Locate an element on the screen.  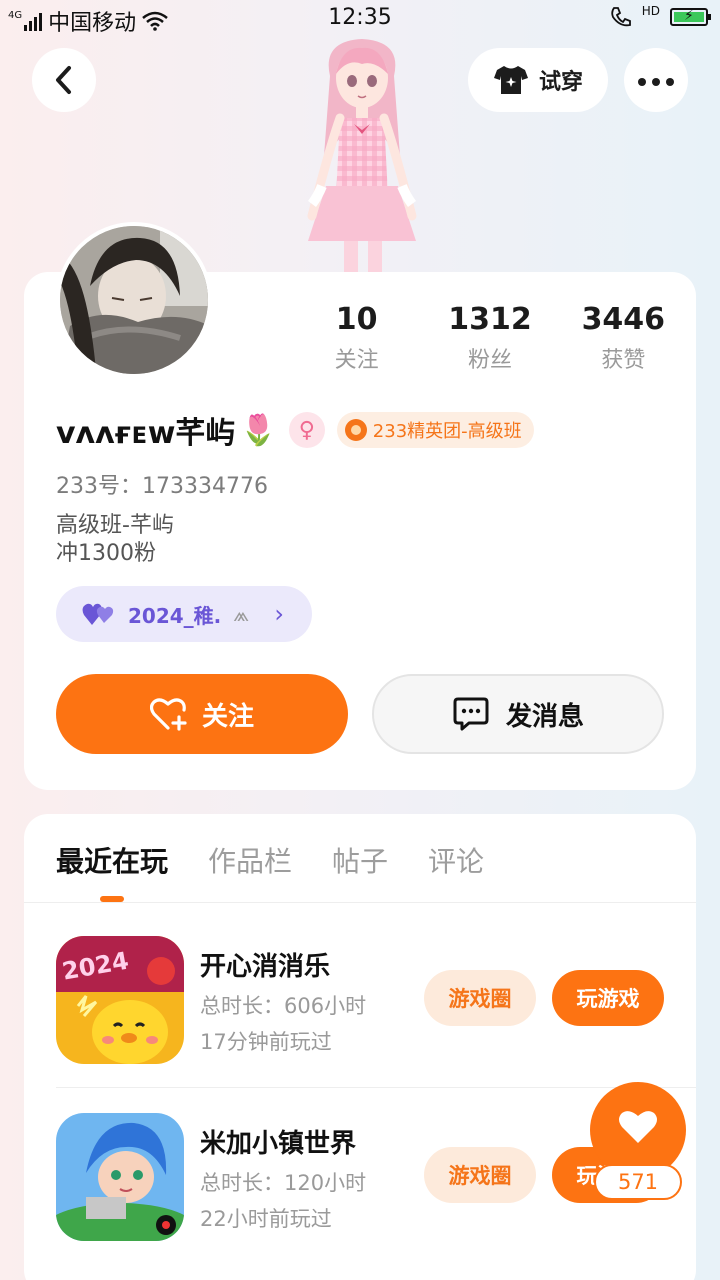
game-icon: 2024 is located at coordinates (120, 1000).